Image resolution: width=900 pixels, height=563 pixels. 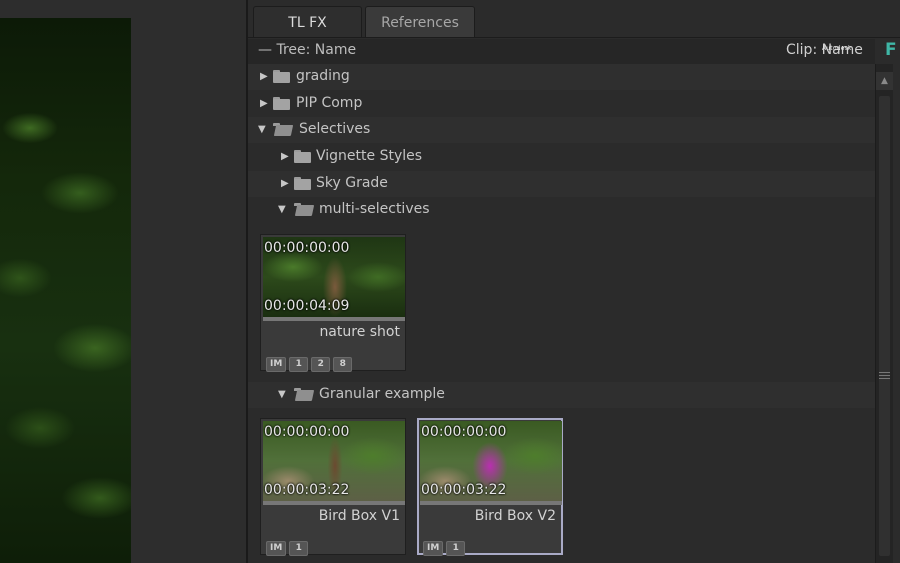 What do you see at coordinates (65, 290) in the screenshot?
I see `viewer-image` at bounding box center [65, 290].